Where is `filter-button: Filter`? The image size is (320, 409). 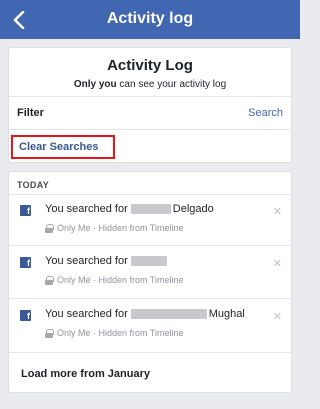 filter-button: Filter is located at coordinates (30, 113).